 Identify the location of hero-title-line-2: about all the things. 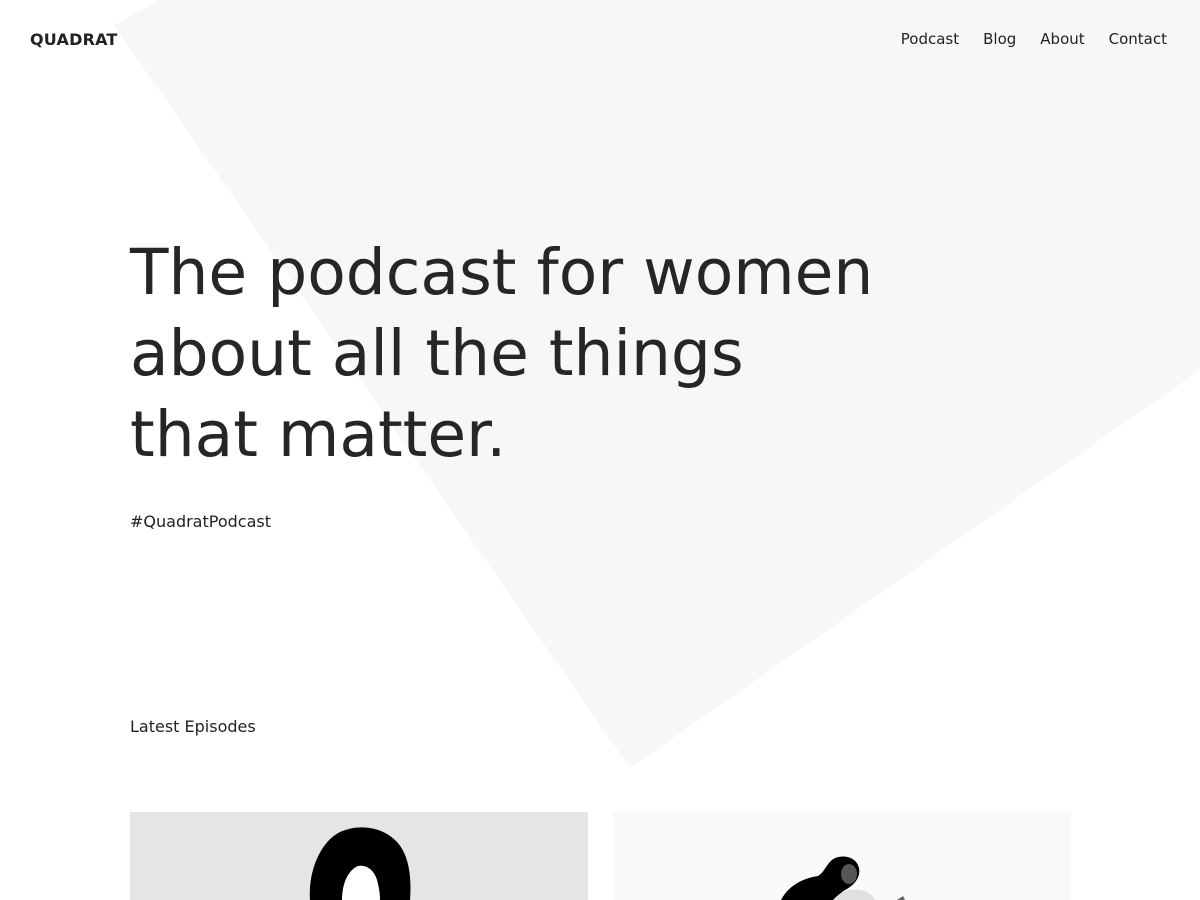
(437, 353).